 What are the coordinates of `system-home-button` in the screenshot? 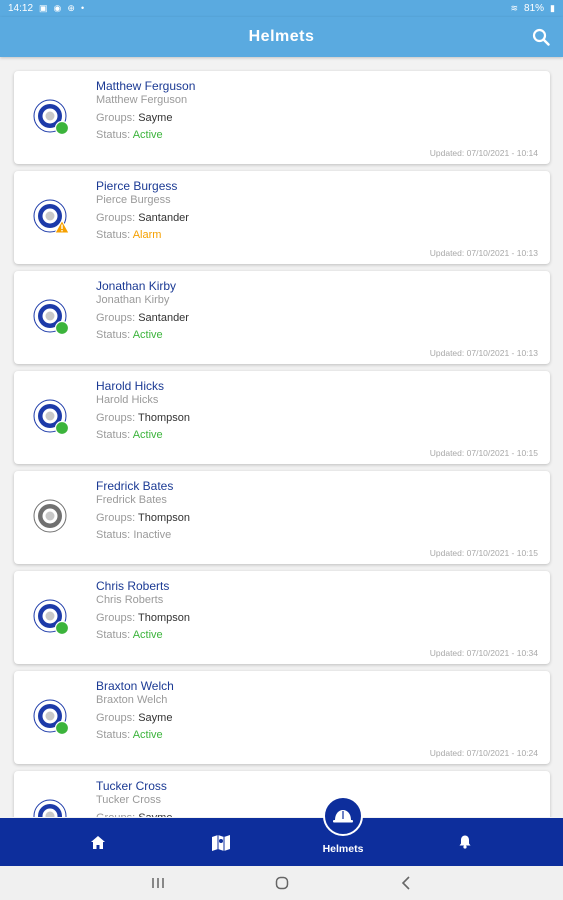 It's located at (282, 883).